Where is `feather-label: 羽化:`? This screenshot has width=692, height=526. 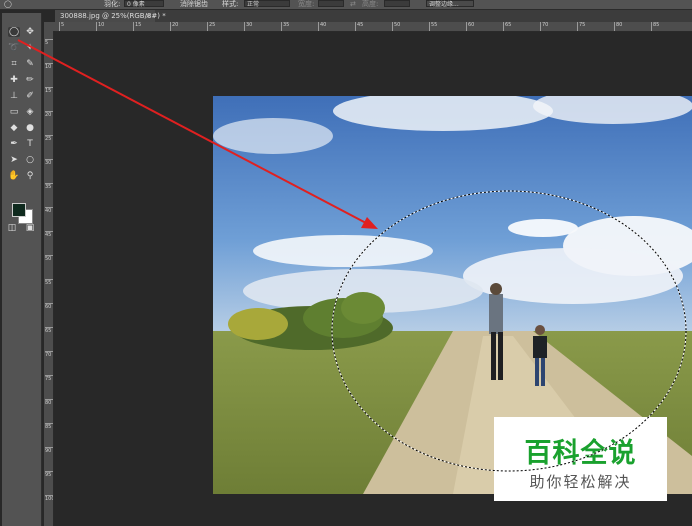
feather-label: 羽化: is located at coordinates (112, 4).